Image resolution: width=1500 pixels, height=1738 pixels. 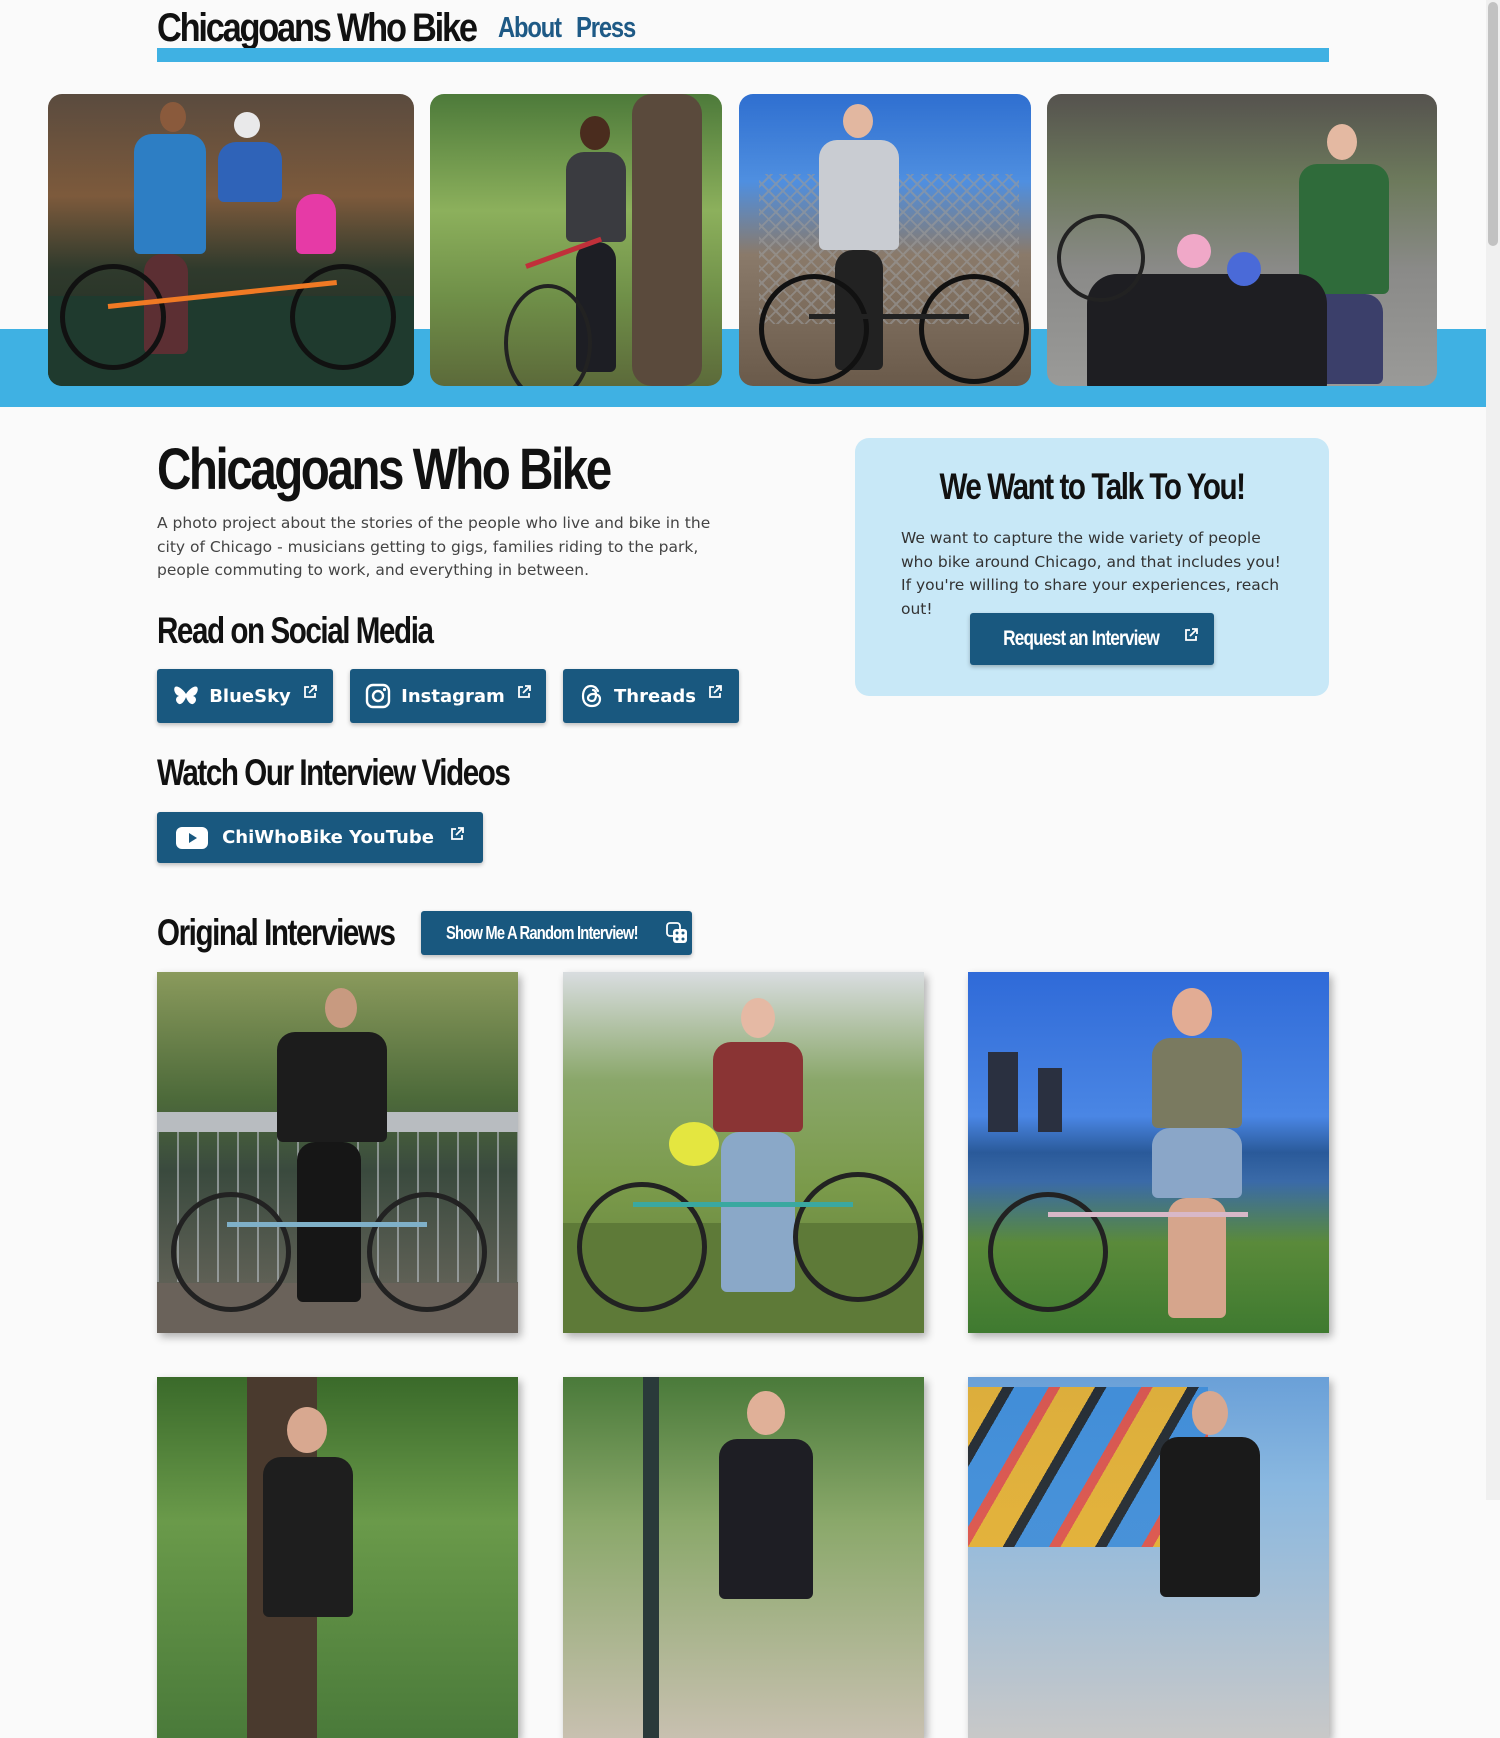 I want to click on instagram-icon, so click(x=378, y=696).